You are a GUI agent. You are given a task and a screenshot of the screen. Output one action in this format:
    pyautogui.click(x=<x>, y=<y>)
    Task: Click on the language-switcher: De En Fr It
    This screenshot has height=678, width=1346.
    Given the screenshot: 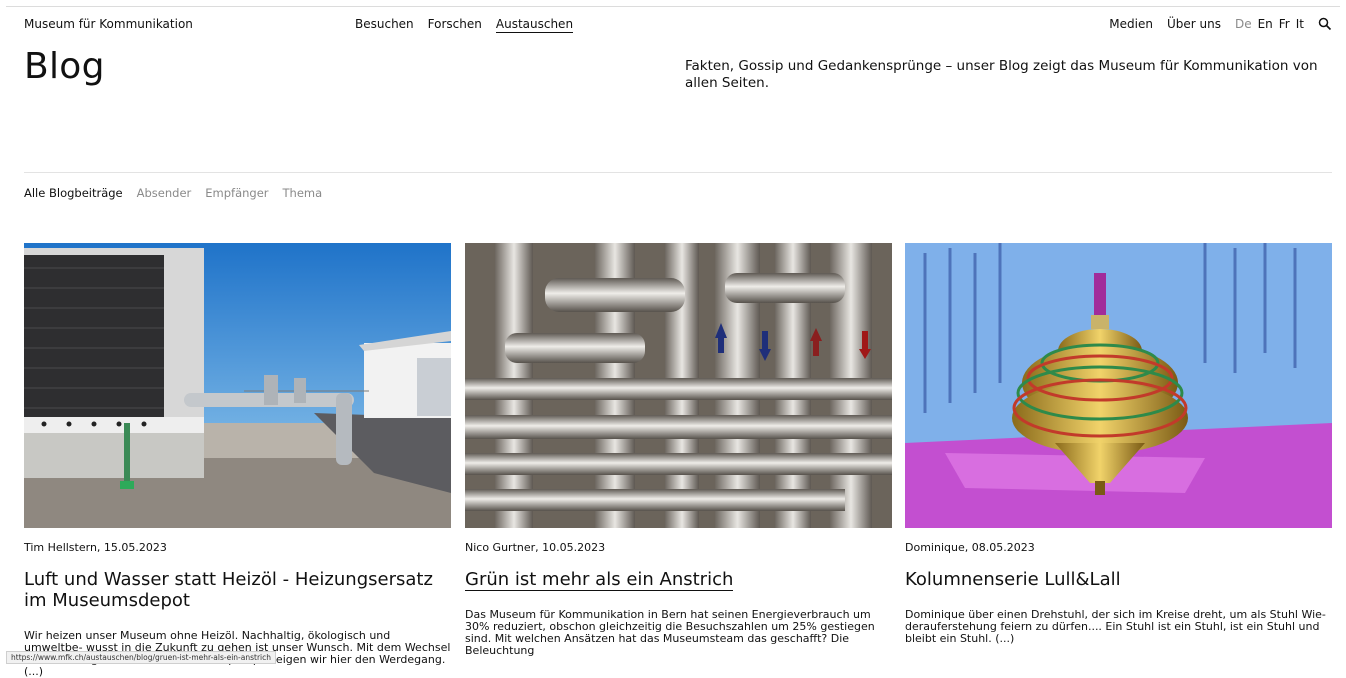 What is the action you would take?
    pyautogui.click(x=1269, y=24)
    